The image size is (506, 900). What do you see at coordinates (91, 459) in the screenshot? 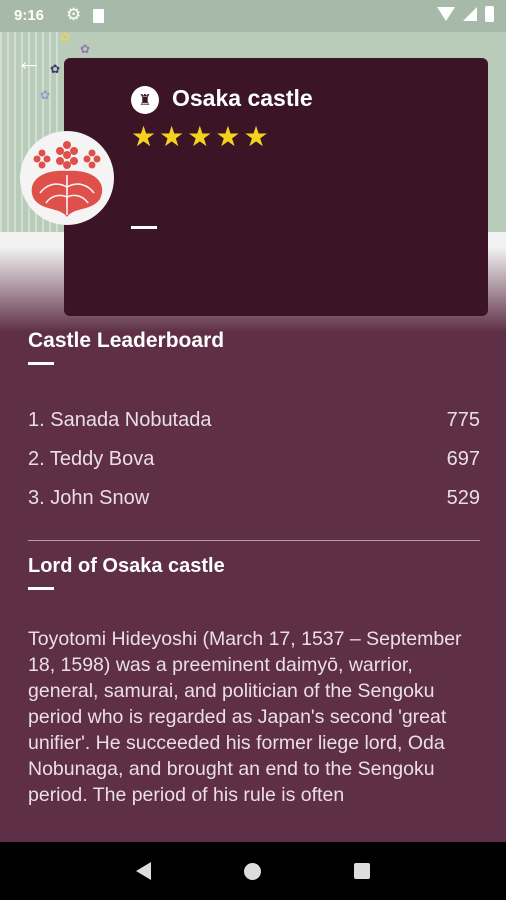
I see `player-name: 2. Teddy Bova` at bounding box center [91, 459].